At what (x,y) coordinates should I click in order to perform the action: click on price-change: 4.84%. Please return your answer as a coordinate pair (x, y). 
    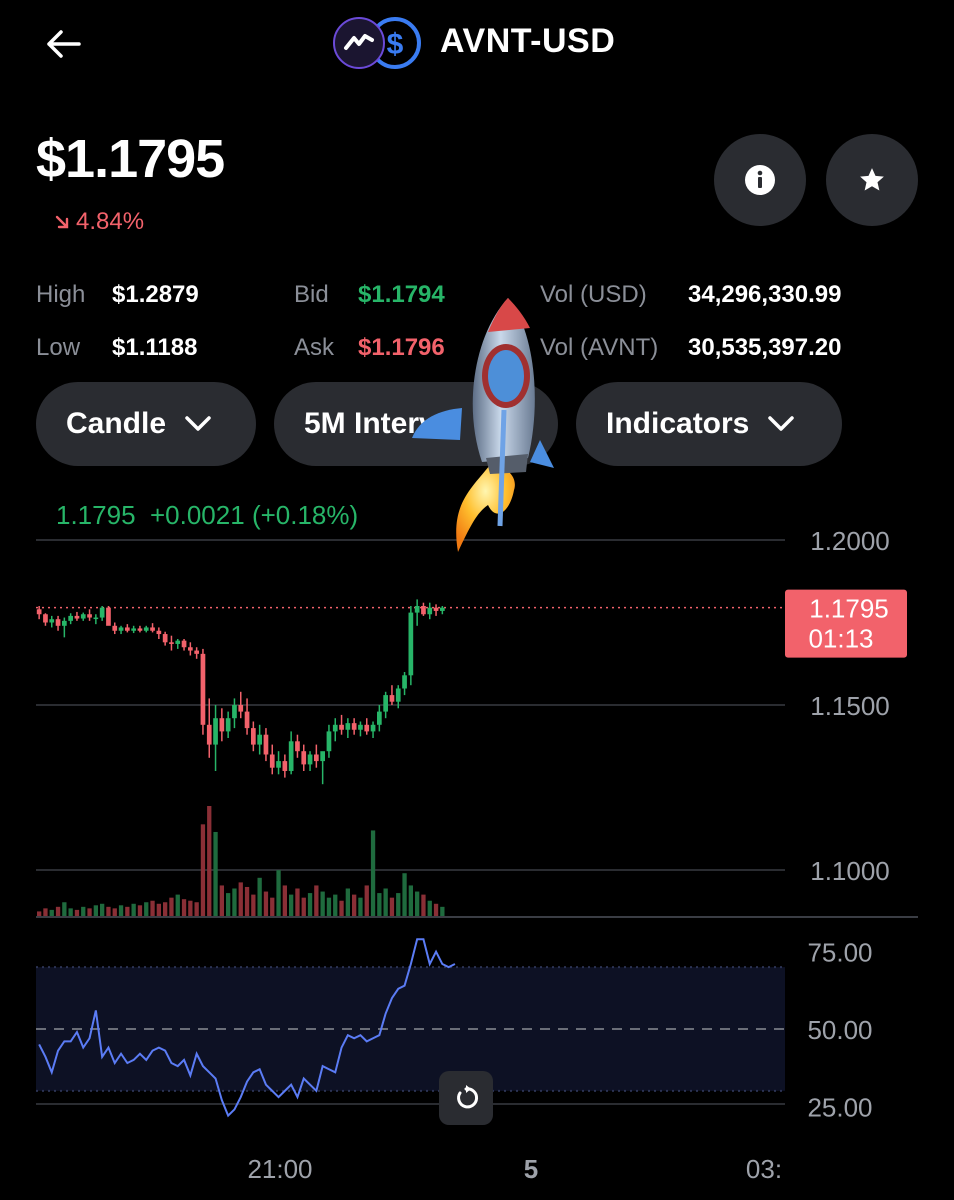
    Looking at the image, I should click on (99, 222).